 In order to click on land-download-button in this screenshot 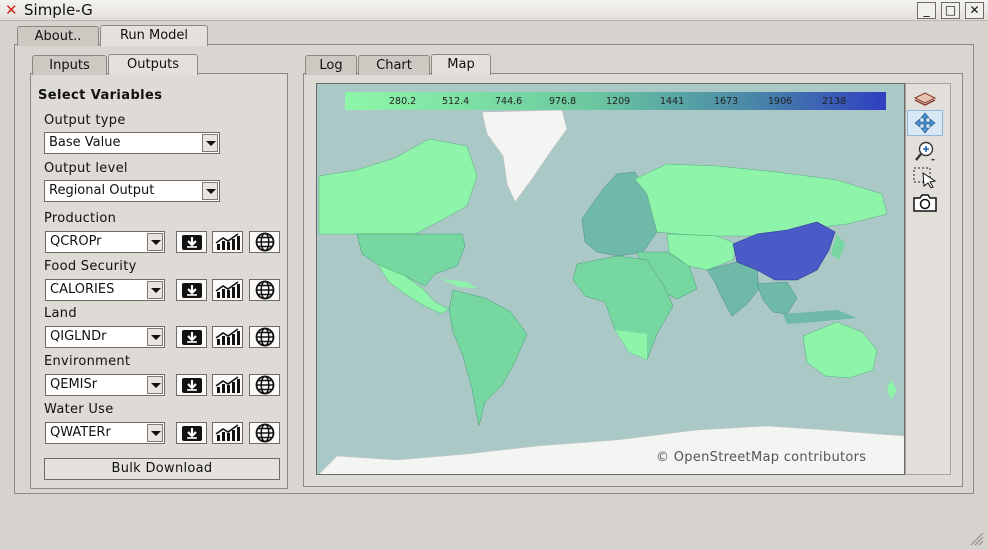, I will do `click(191, 337)`.